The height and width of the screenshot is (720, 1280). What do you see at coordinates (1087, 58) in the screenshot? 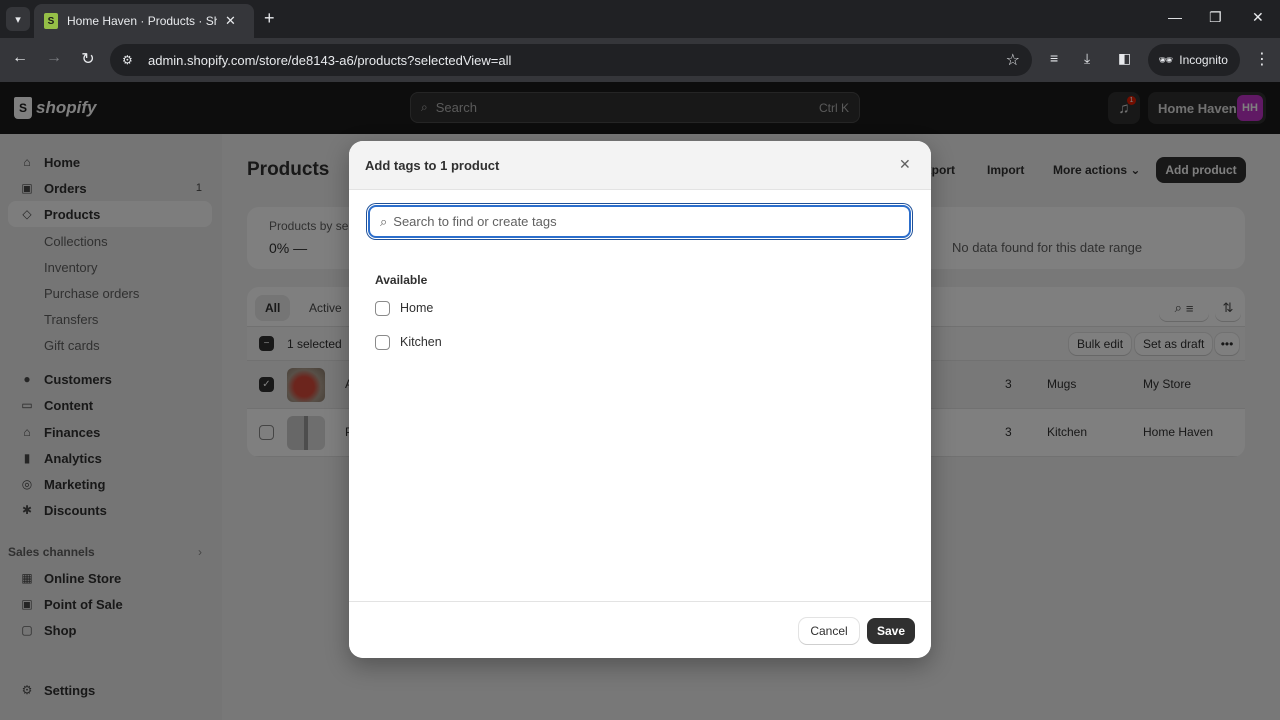
I see `download-icon: ⤓` at bounding box center [1087, 58].